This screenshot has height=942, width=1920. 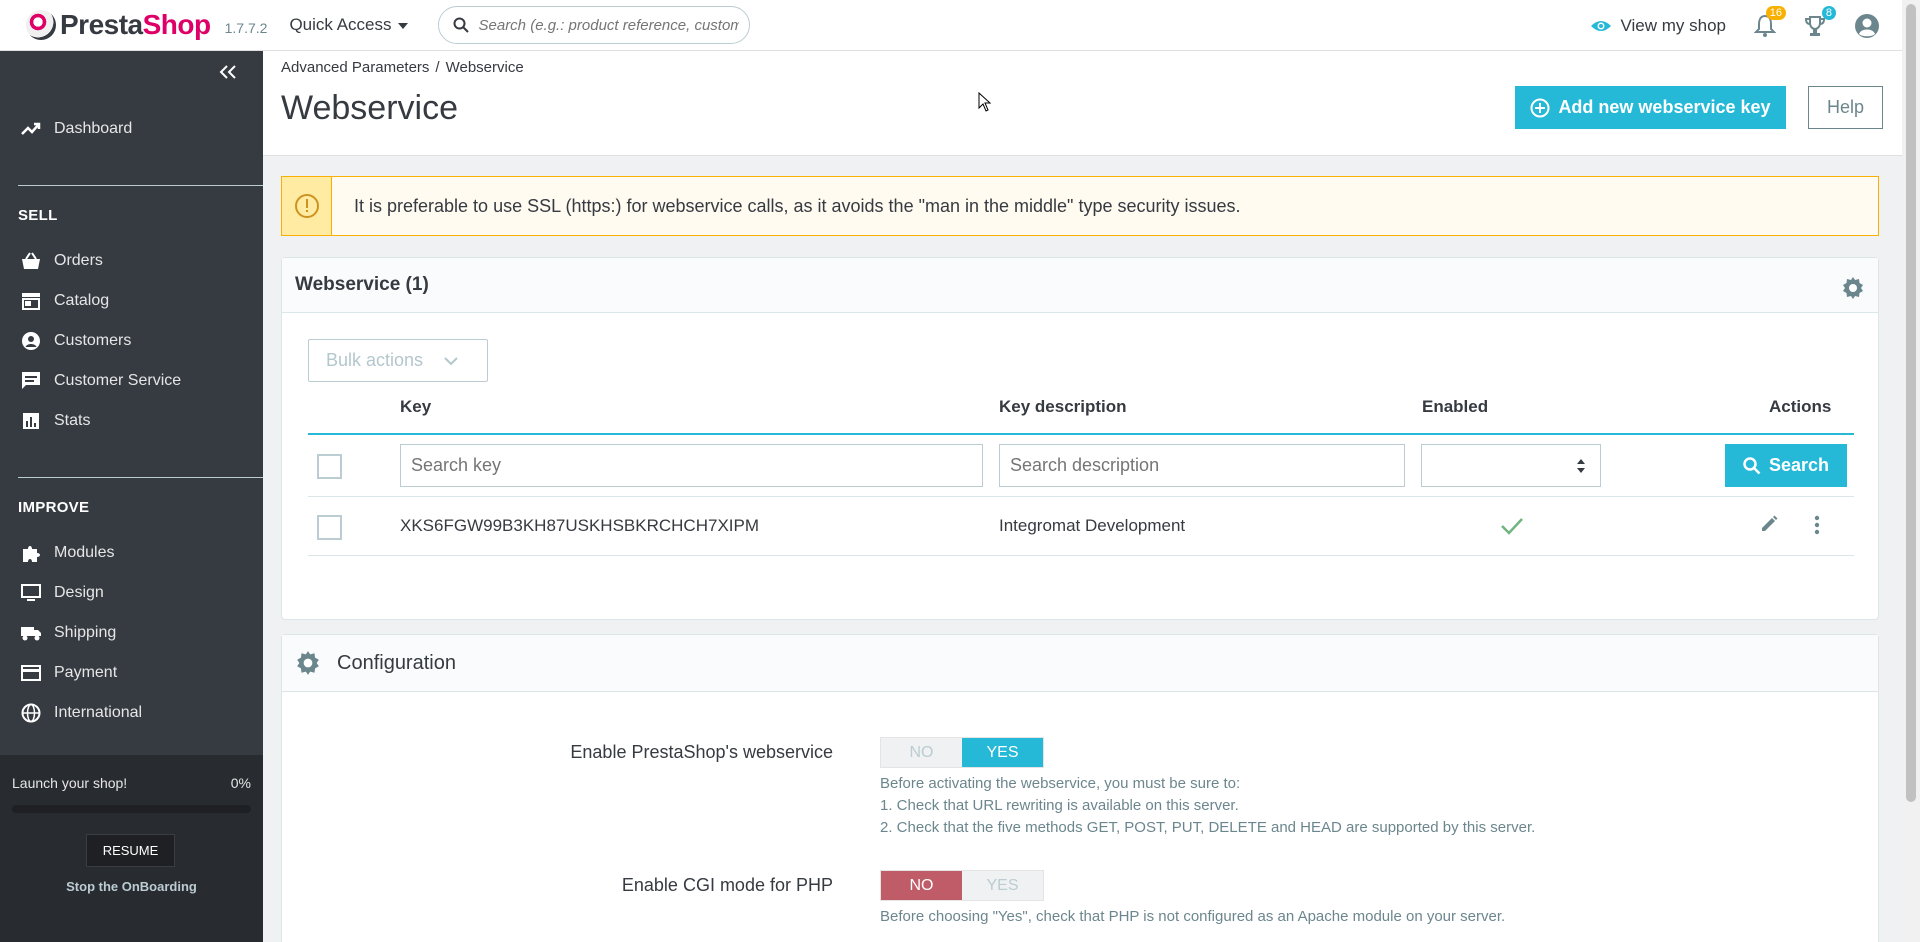 I want to click on page-scrollbar, so click(x=1911, y=471).